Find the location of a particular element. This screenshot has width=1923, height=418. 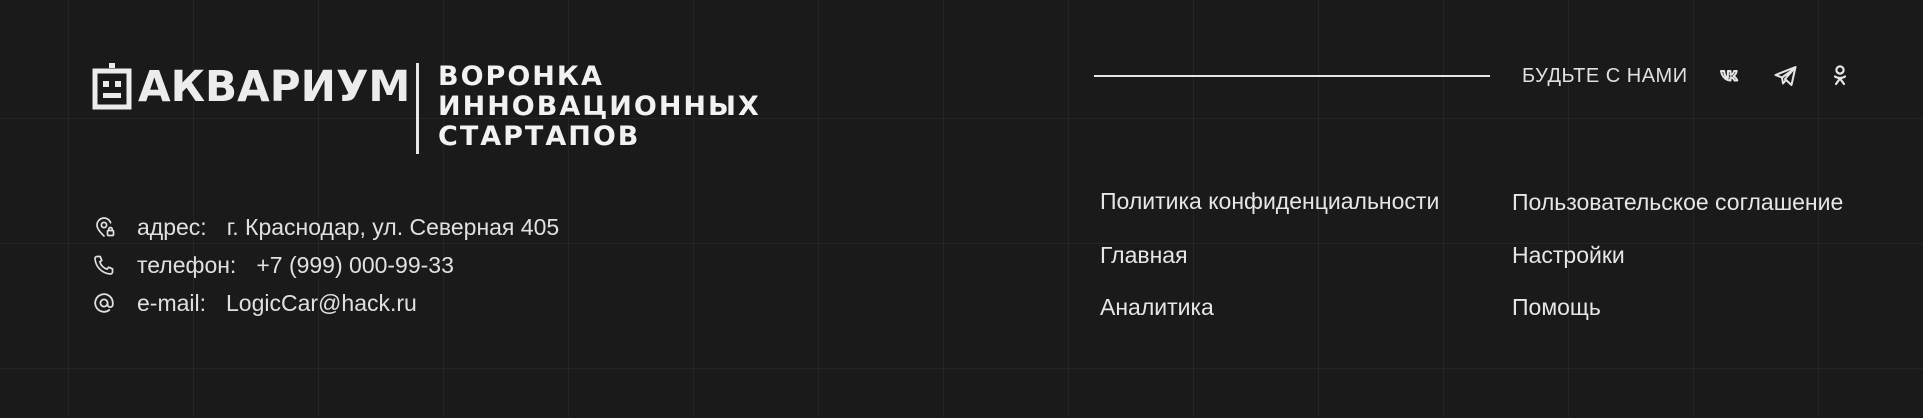

robot-logo-icon is located at coordinates (112, 86).